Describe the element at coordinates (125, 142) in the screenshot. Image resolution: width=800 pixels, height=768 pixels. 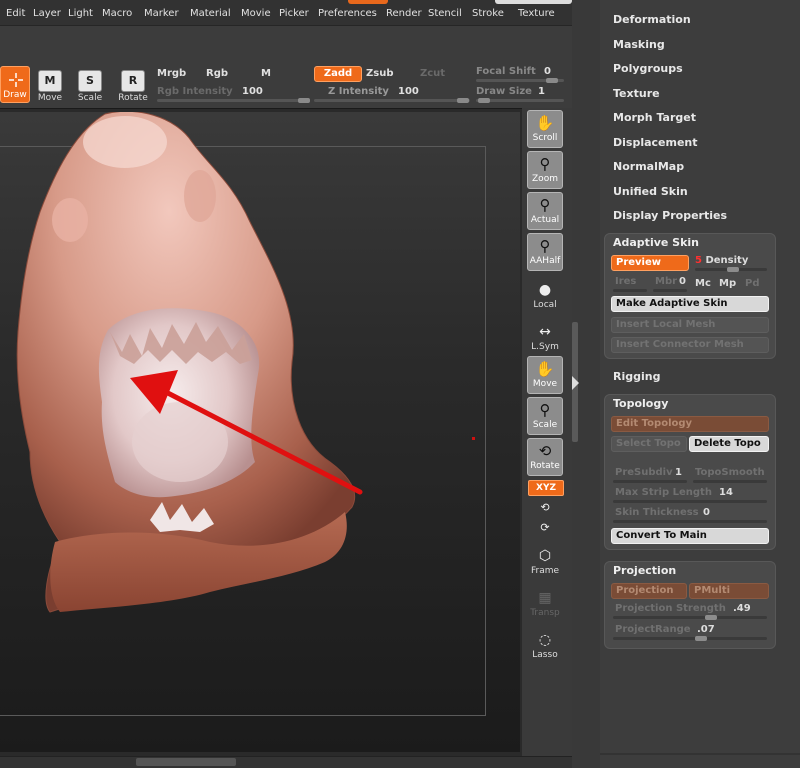
I see `head-highlight` at that location.